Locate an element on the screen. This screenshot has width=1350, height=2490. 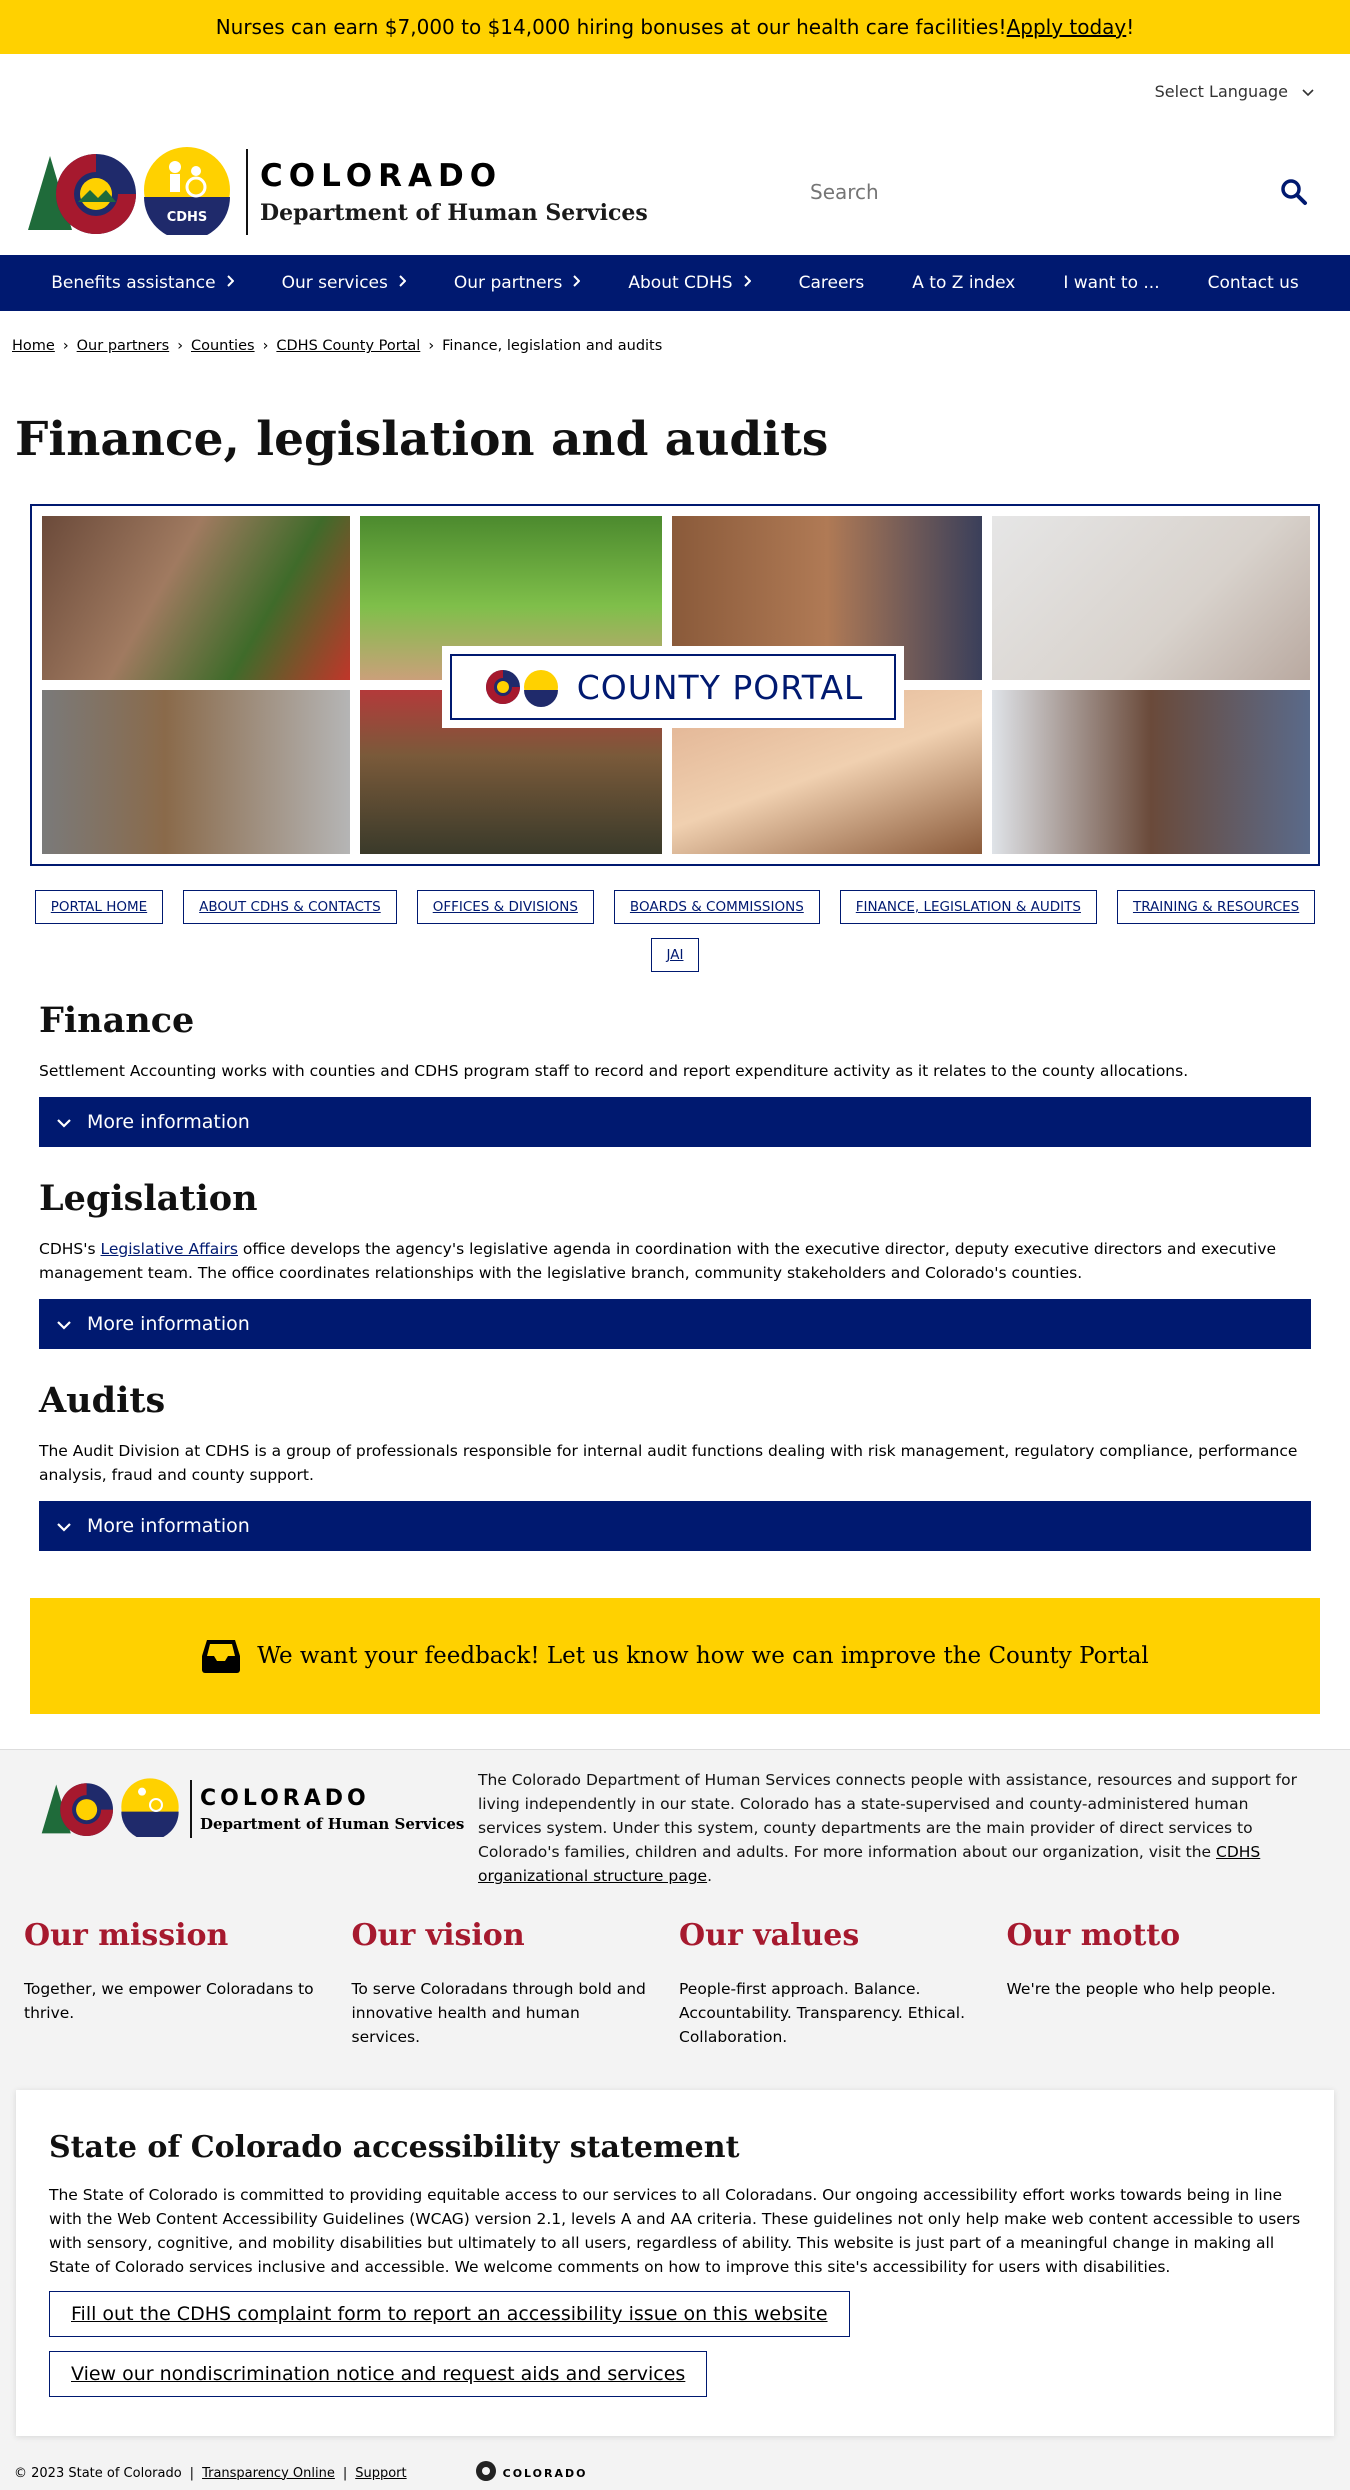
tab-about-cdhs-contacts: ABOUT CDHS & CONTACTS is located at coordinates (290, 907).